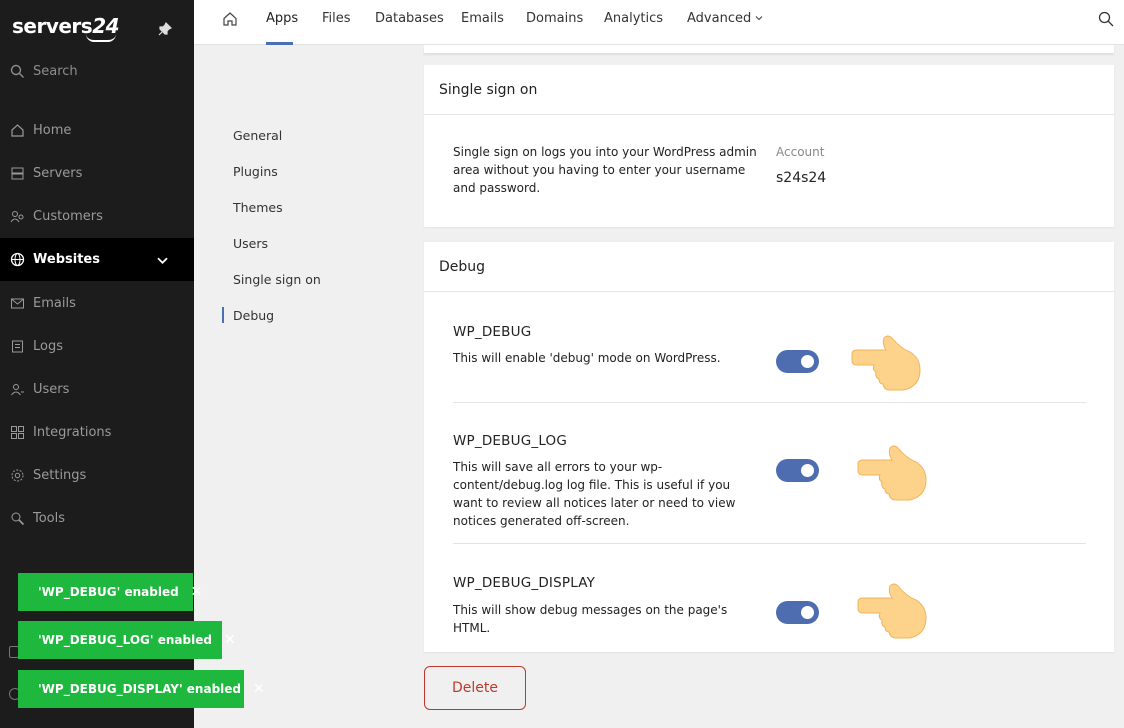 The width and height of the screenshot is (1124, 728). What do you see at coordinates (48, 346) in the screenshot?
I see `sidebar-item-label: Logs` at bounding box center [48, 346].